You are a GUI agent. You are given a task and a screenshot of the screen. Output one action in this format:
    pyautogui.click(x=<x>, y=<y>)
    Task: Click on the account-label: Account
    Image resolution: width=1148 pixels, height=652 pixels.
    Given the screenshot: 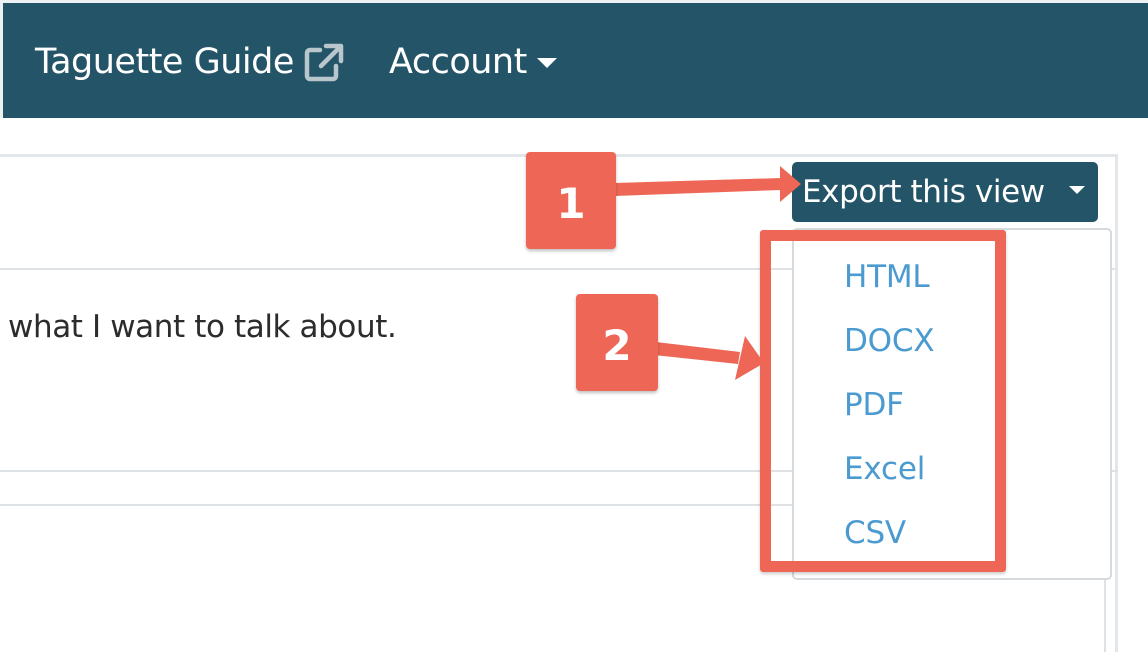 What is the action you would take?
    pyautogui.click(x=458, y=62)
    